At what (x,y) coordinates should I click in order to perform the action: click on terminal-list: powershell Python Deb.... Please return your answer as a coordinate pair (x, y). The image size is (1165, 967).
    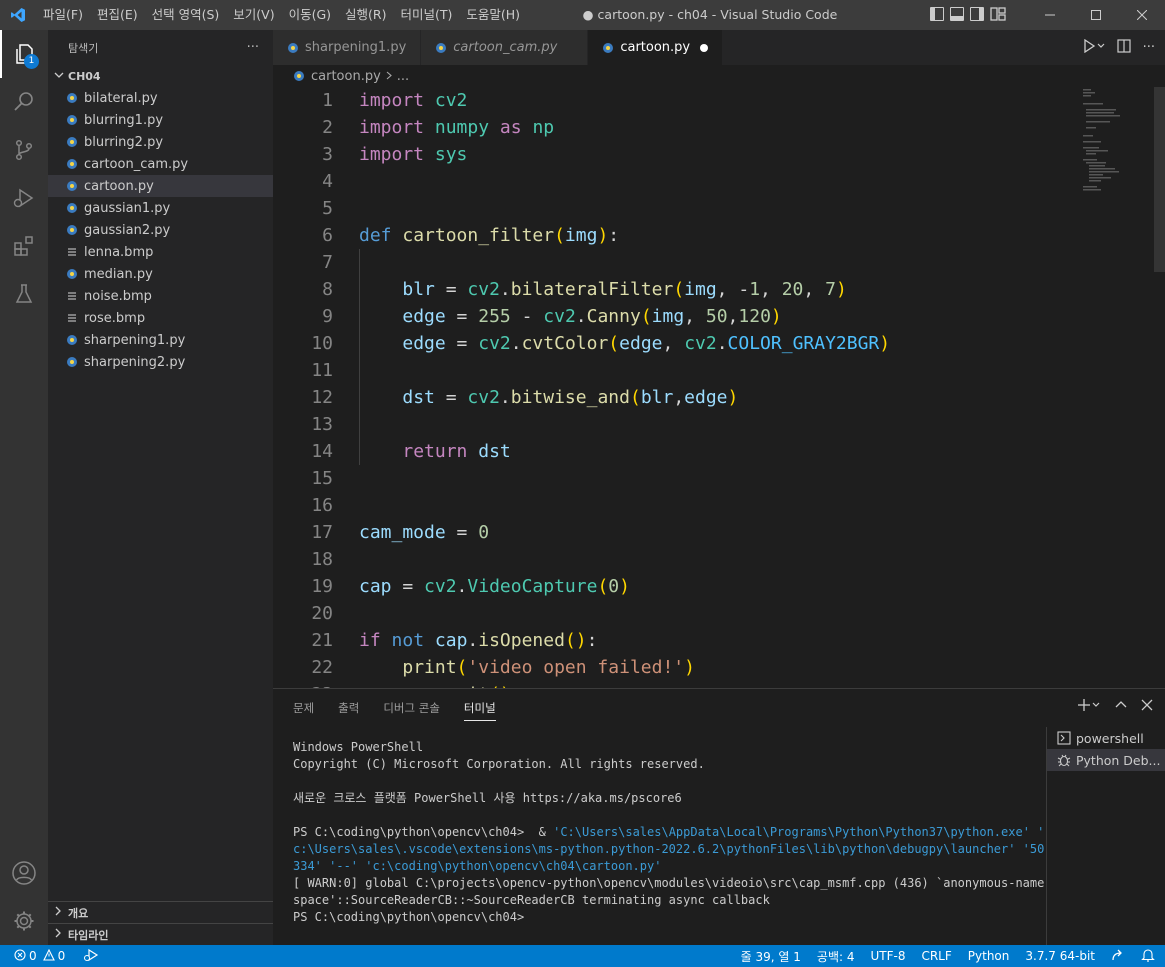
    Looking at the image, I should click on (1105, 836).